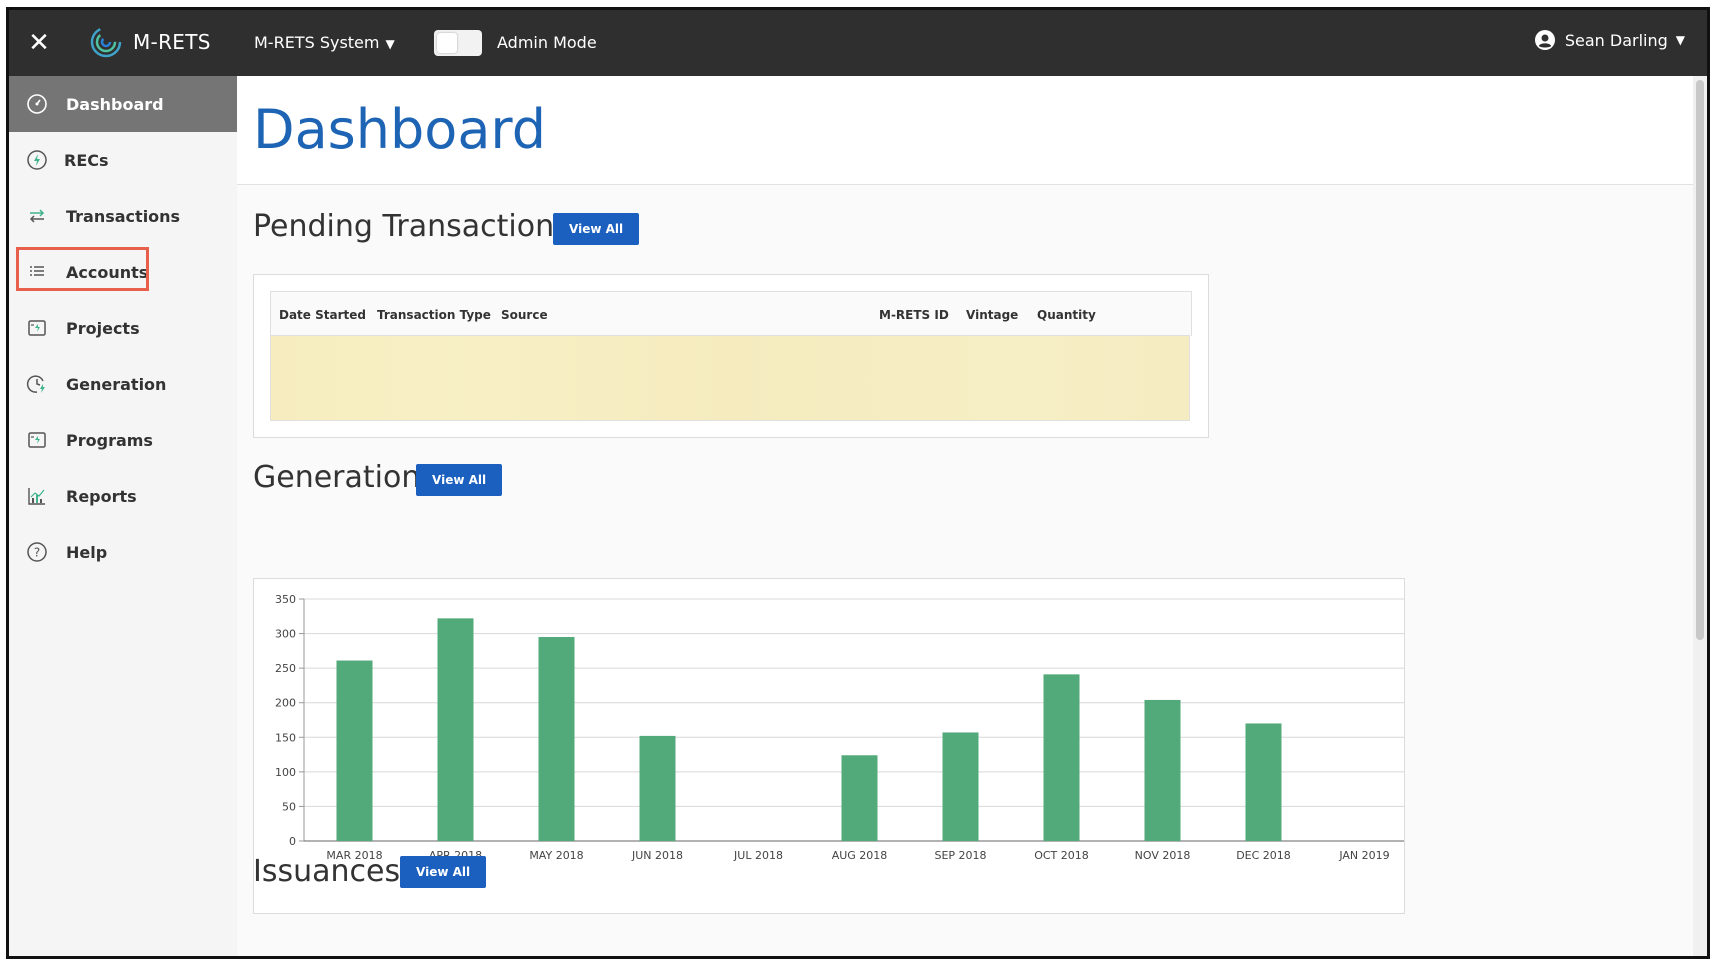 The image size is (1722, 965). Describe the element at coordinates (1363, 855) in the screenshot. I see `x-tick-label: JAN 2019` at that location.